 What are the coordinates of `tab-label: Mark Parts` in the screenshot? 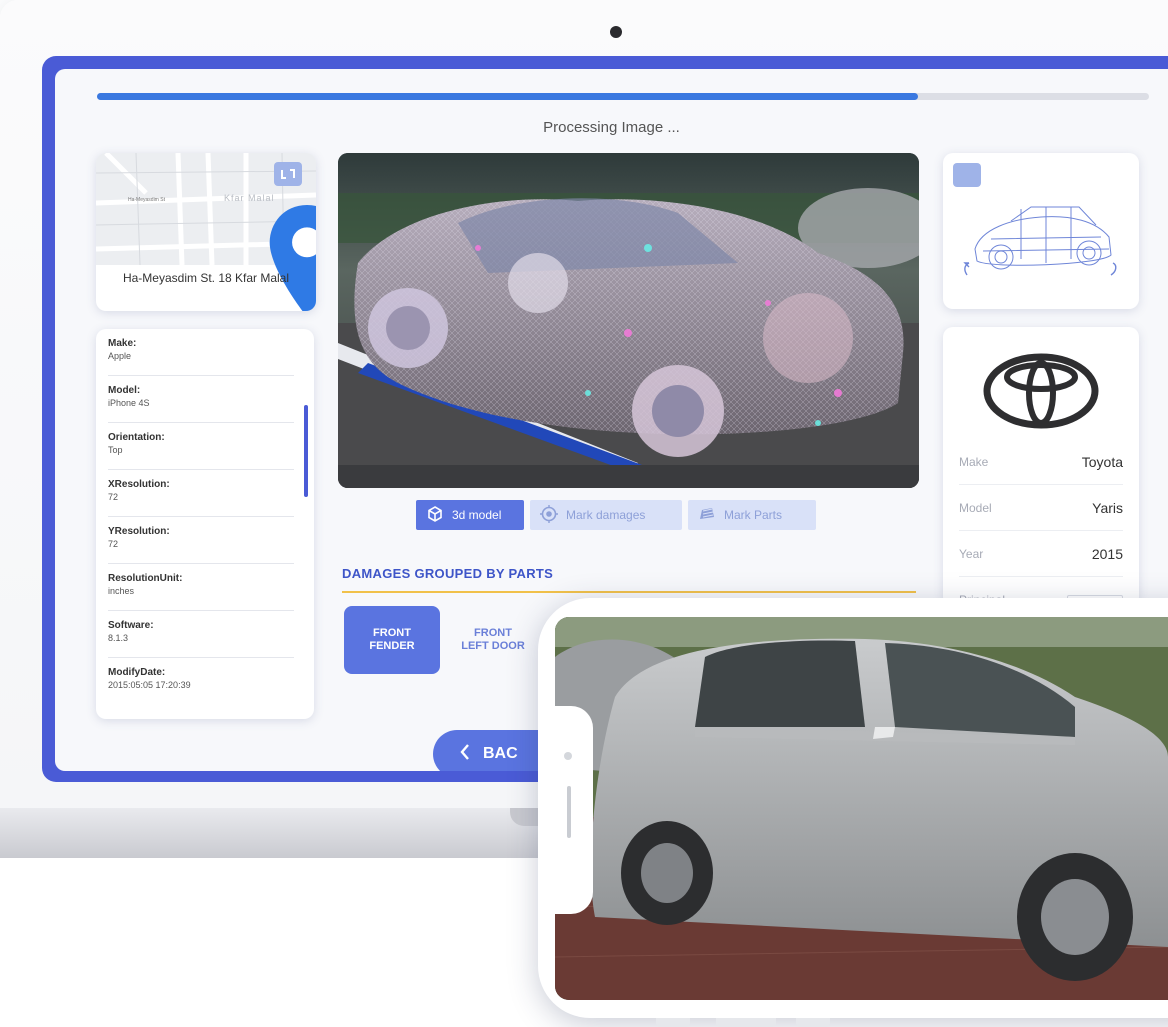 It's located at (753, 515).